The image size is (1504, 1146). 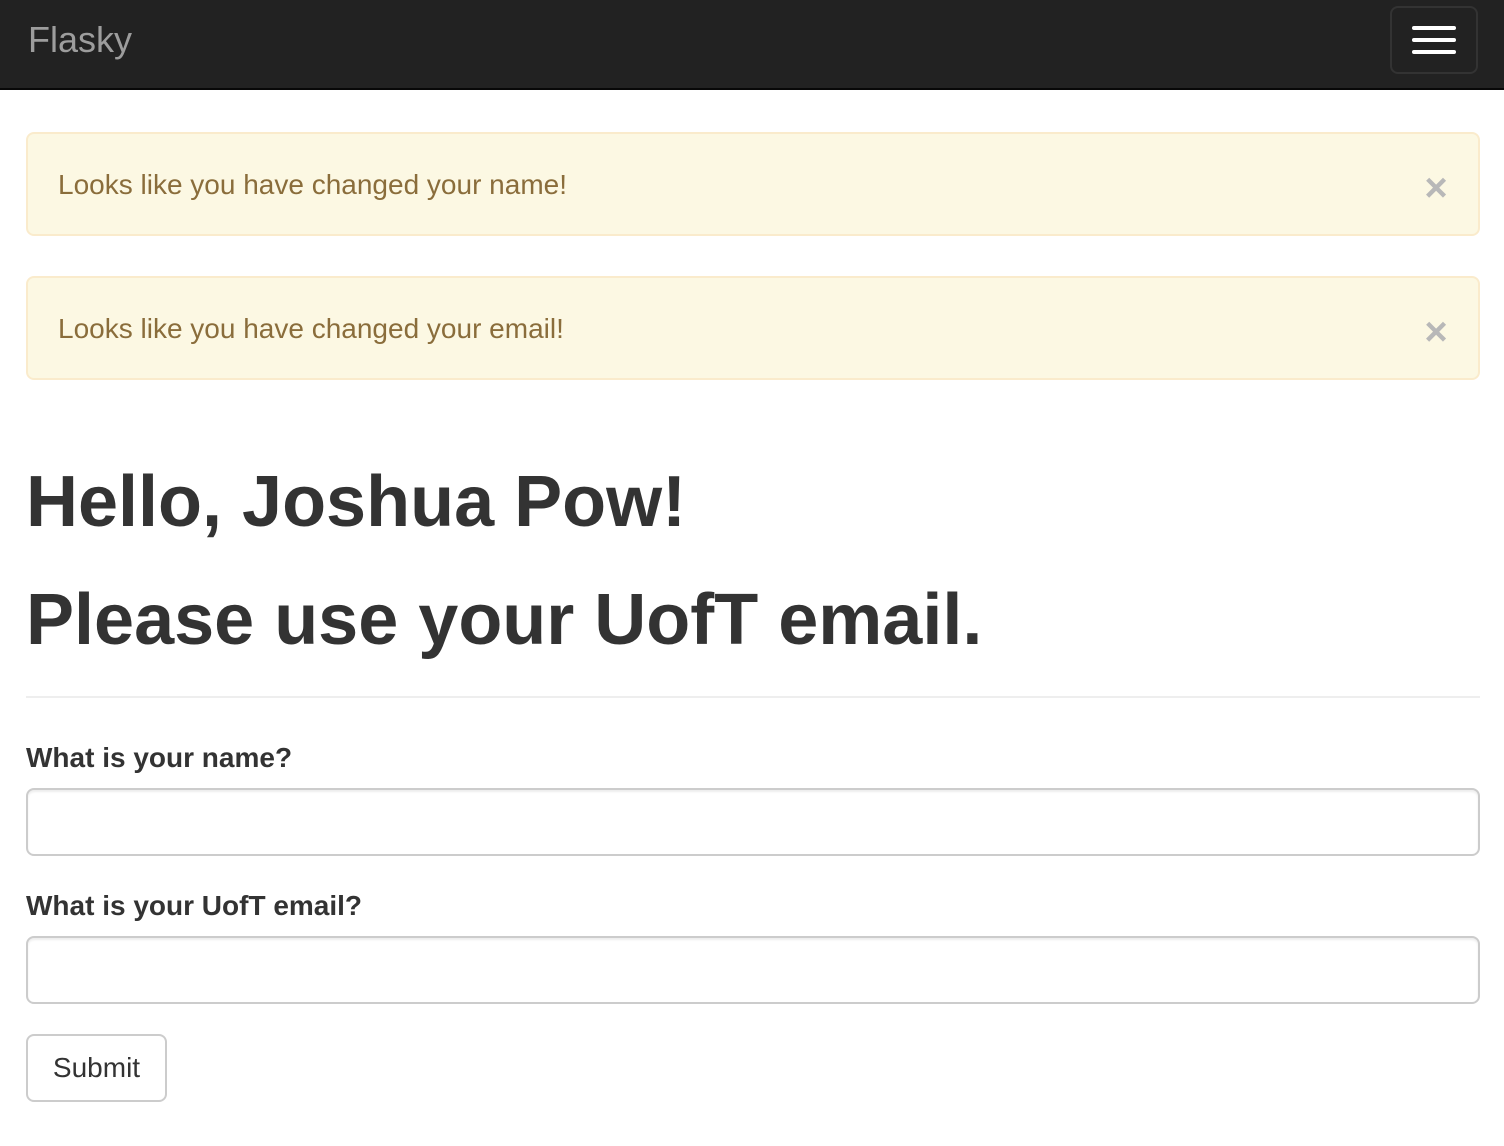 I want to click on alert-message: Looks like you have changed your email!, so click(x=311, y=328).